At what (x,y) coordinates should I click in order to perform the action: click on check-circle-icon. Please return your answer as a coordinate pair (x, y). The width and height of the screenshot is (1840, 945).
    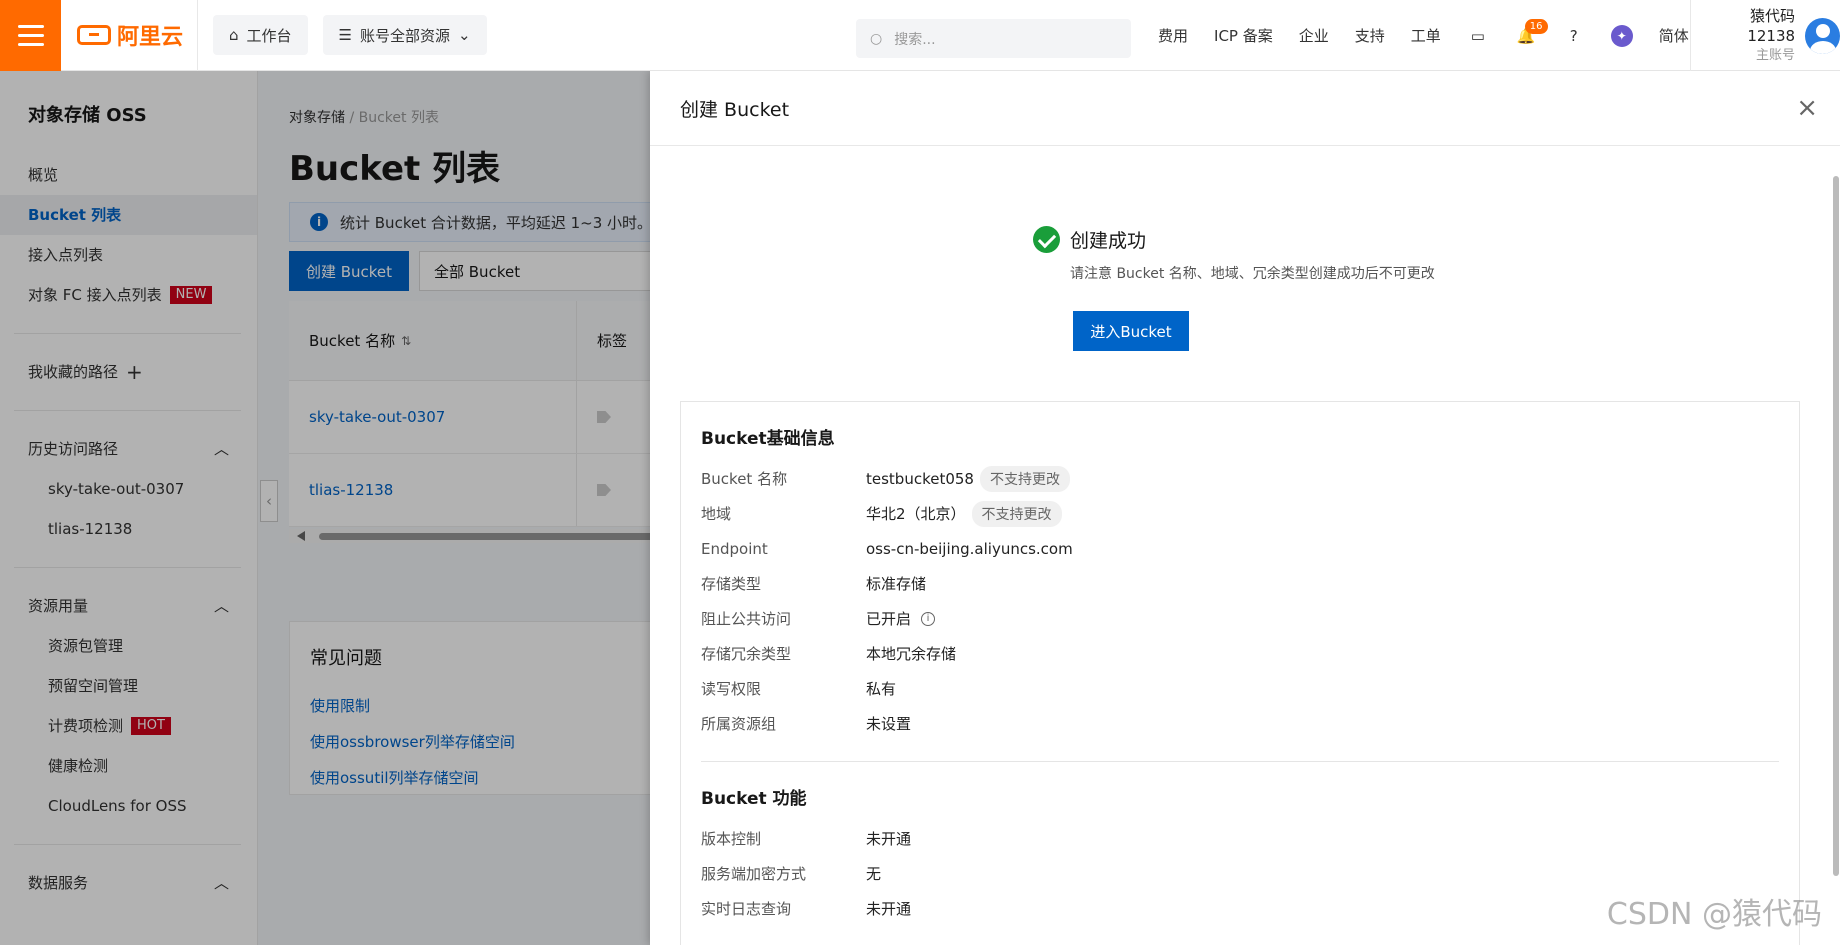
    Looking at the image, I should click on (1046, 239).